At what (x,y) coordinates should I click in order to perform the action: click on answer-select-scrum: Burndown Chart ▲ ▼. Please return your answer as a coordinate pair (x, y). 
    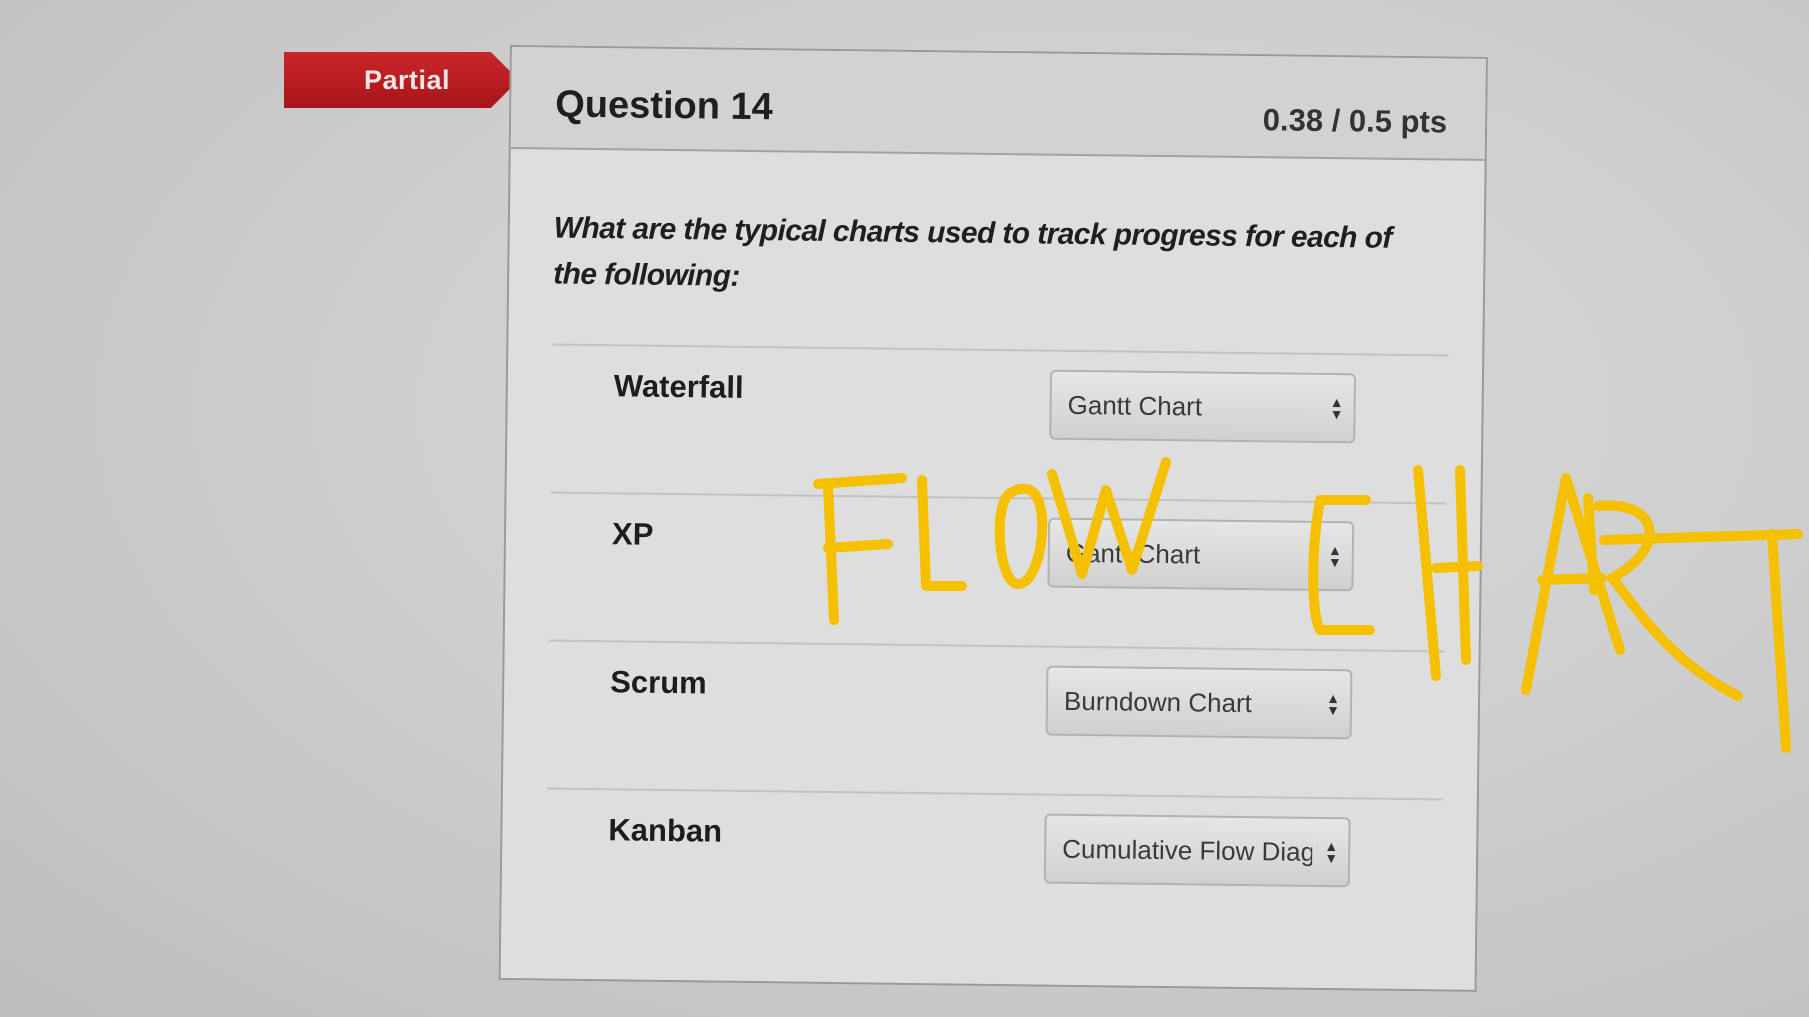
    Looking at the image, I should click on (1199, 702).